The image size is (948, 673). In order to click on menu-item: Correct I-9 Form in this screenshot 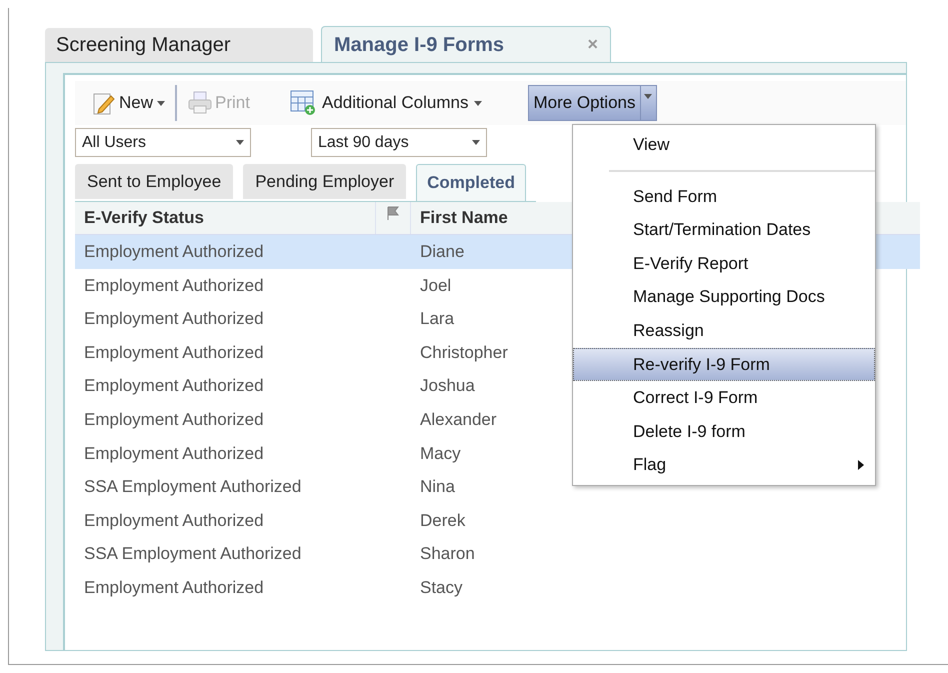, I will do `click(724, 398)`.